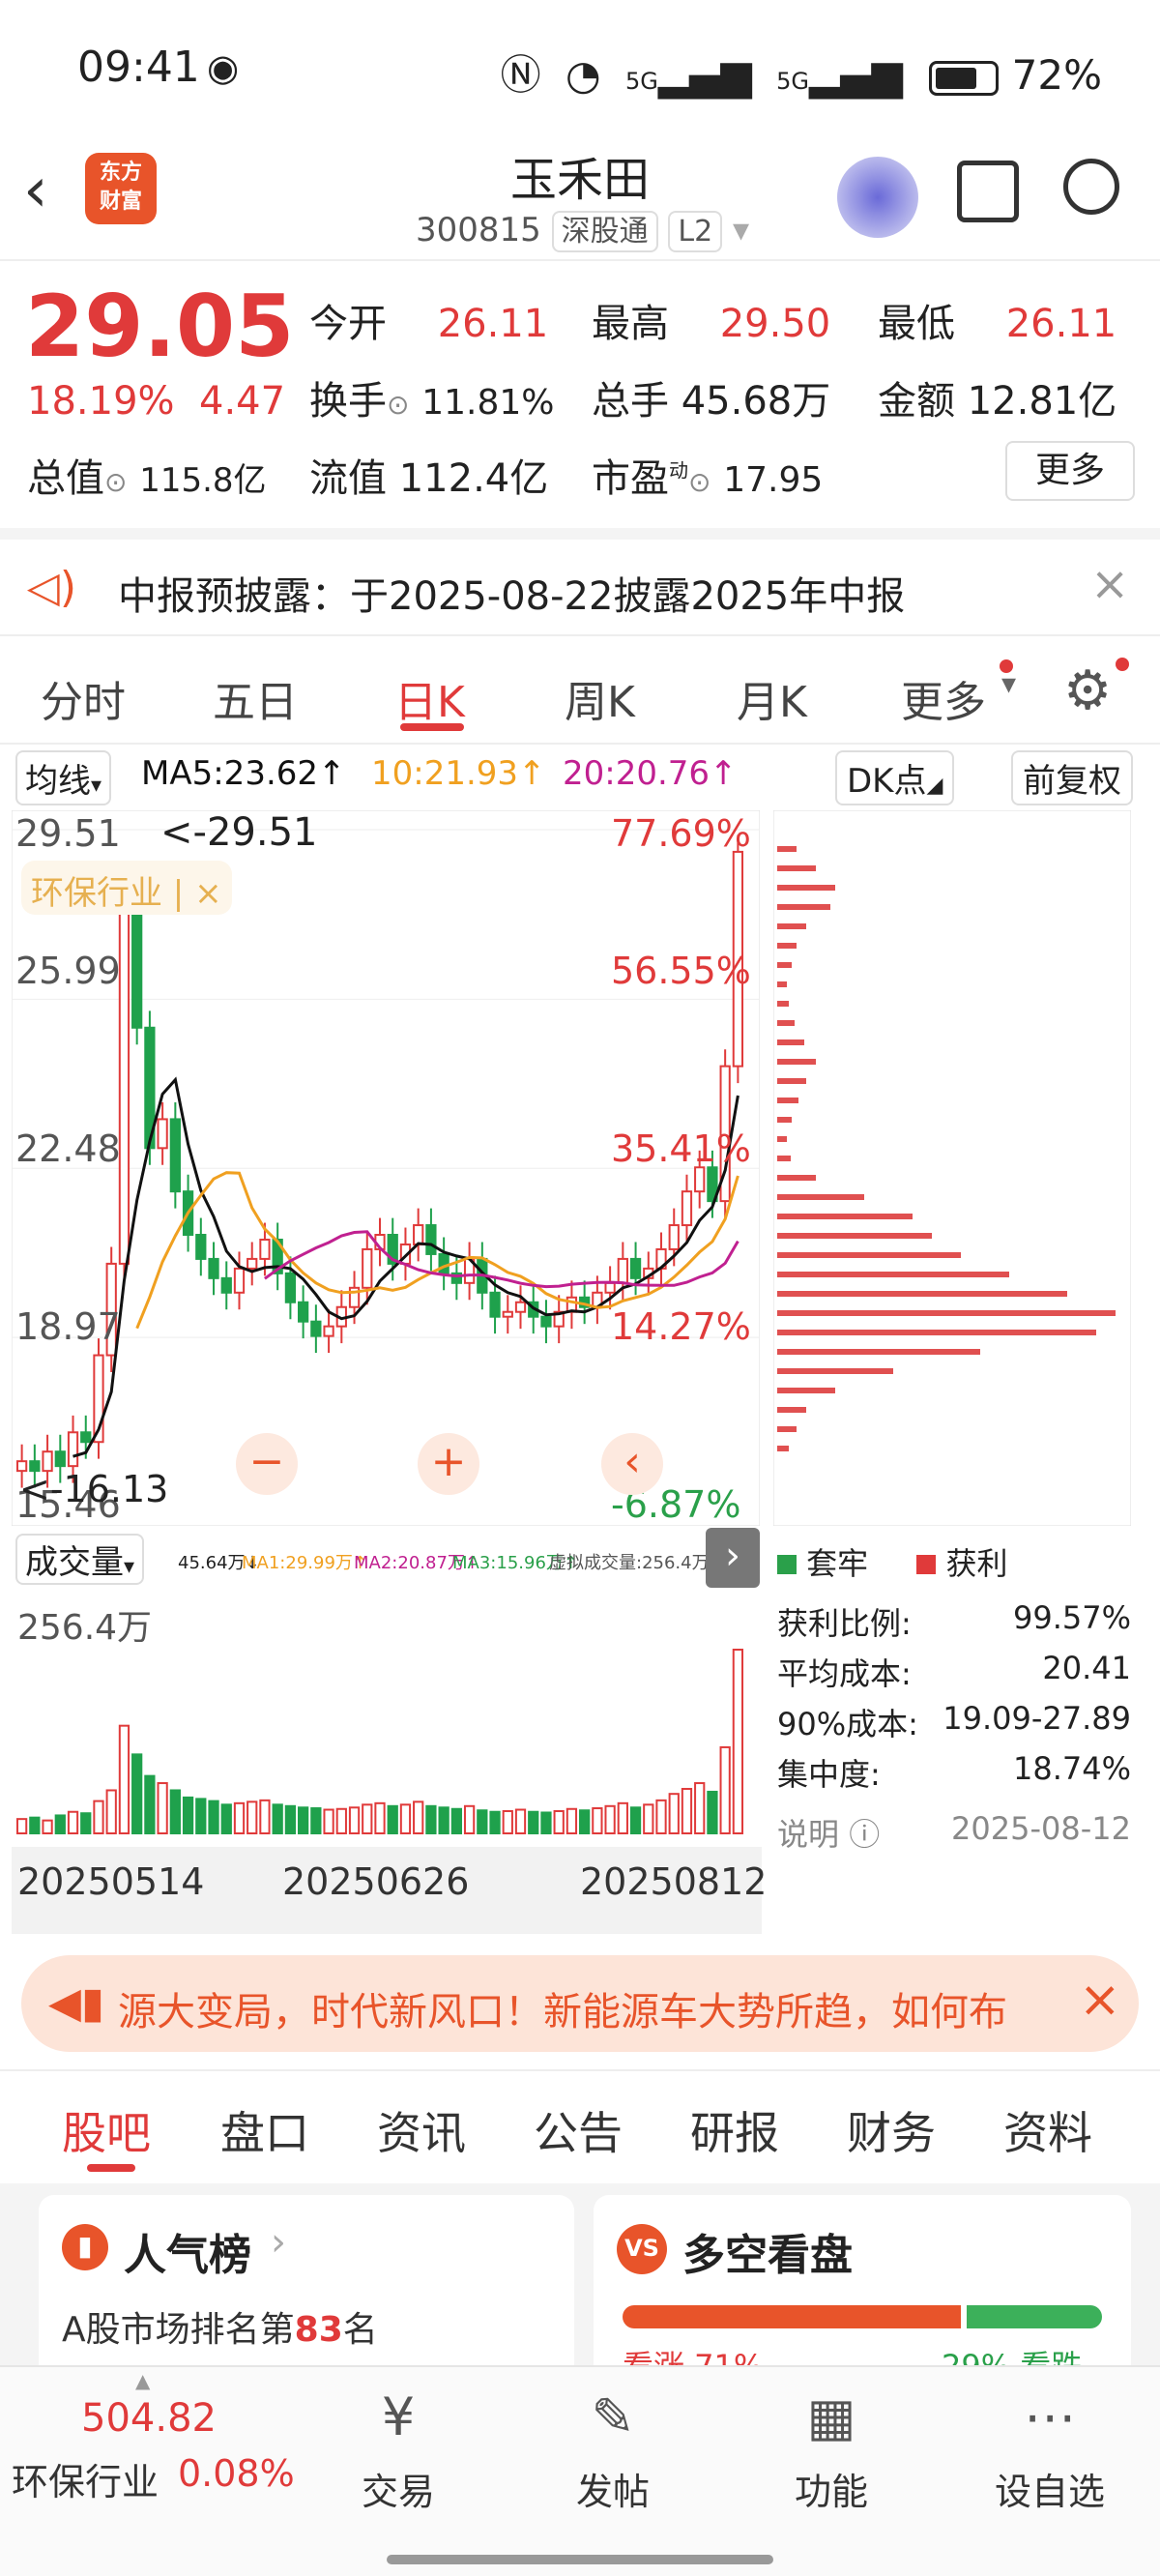 The width and height of the screenshot is (1160, 2576). What do you see at coordinates (52, 587) in the screenshot?
I see `speaker-icon: ◁)` at bounding box center [52, 587].